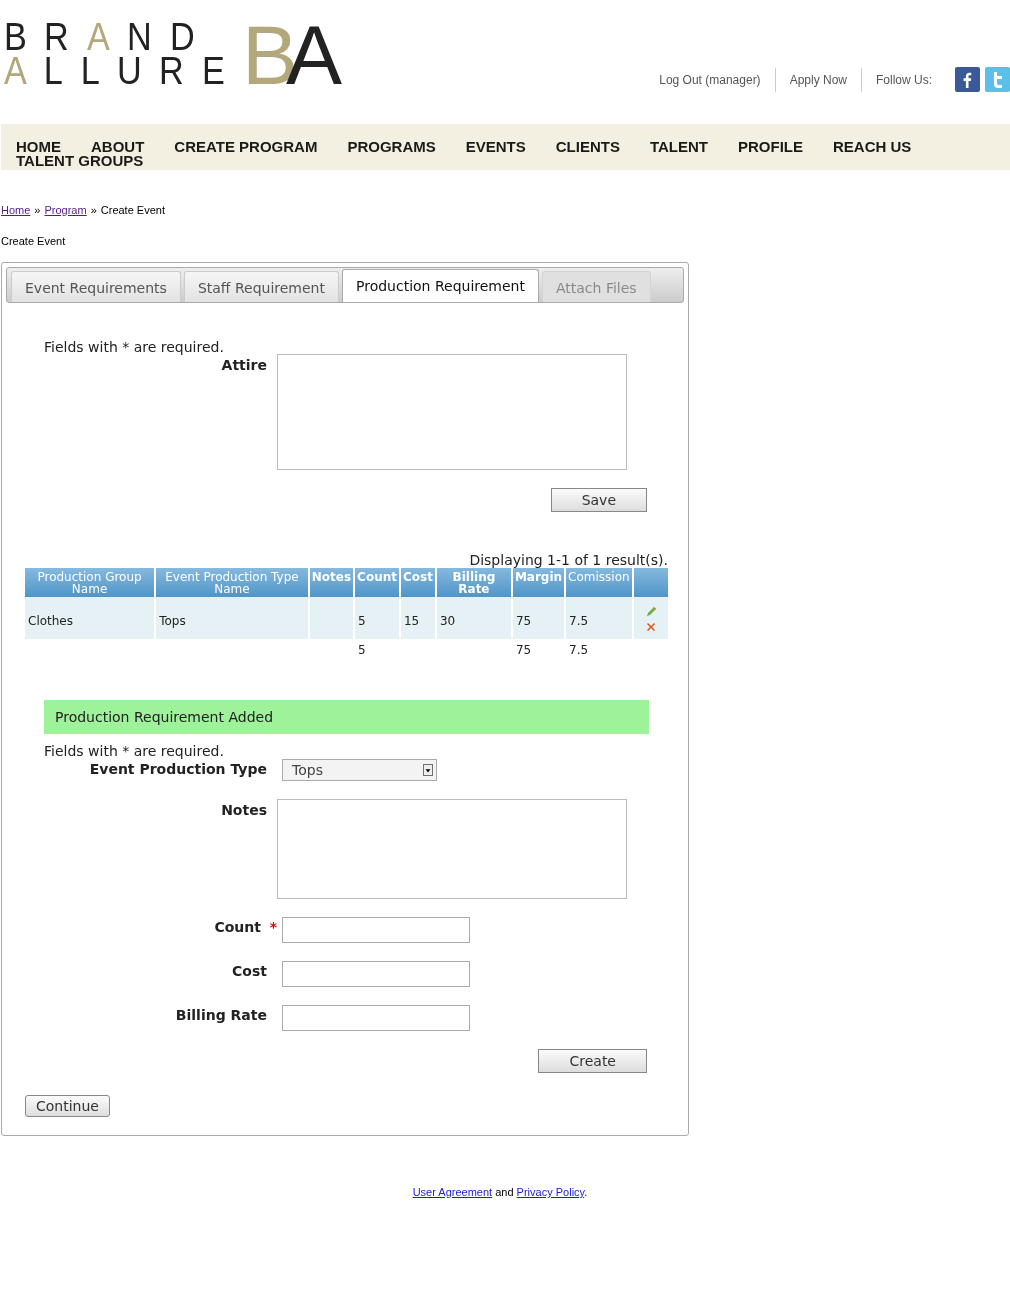  I want to click on table-cell: 7.5, so click(599, 618).